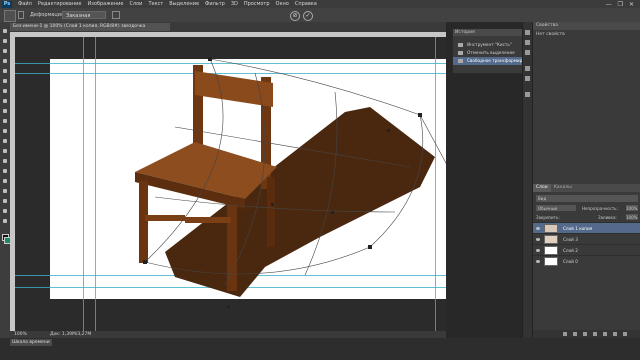  I want to click on opacity-value: 100%, so click(632, 208).